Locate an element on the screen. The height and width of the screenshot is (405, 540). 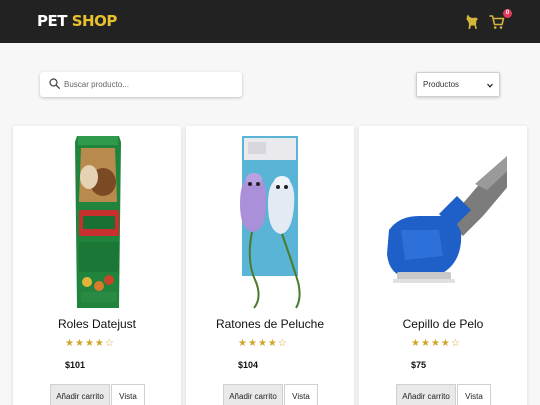
category-select: Productos is located at coordinates (458, 84).